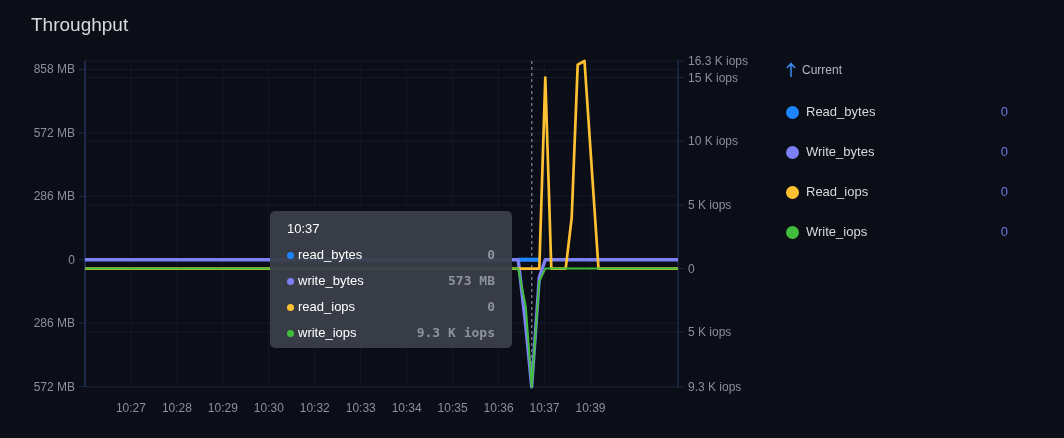 This screenshot has width=1064, height=438. I want to click on axis-label: 858 MB, so click(54, 69).